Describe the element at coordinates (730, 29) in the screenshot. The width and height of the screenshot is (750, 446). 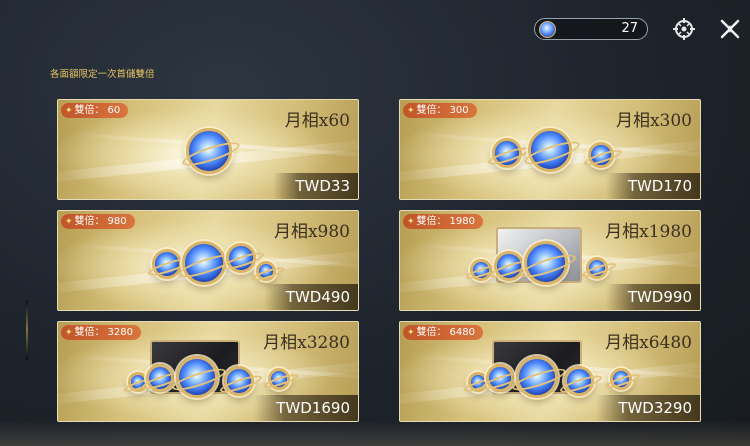
I see `close-icon` at that location.